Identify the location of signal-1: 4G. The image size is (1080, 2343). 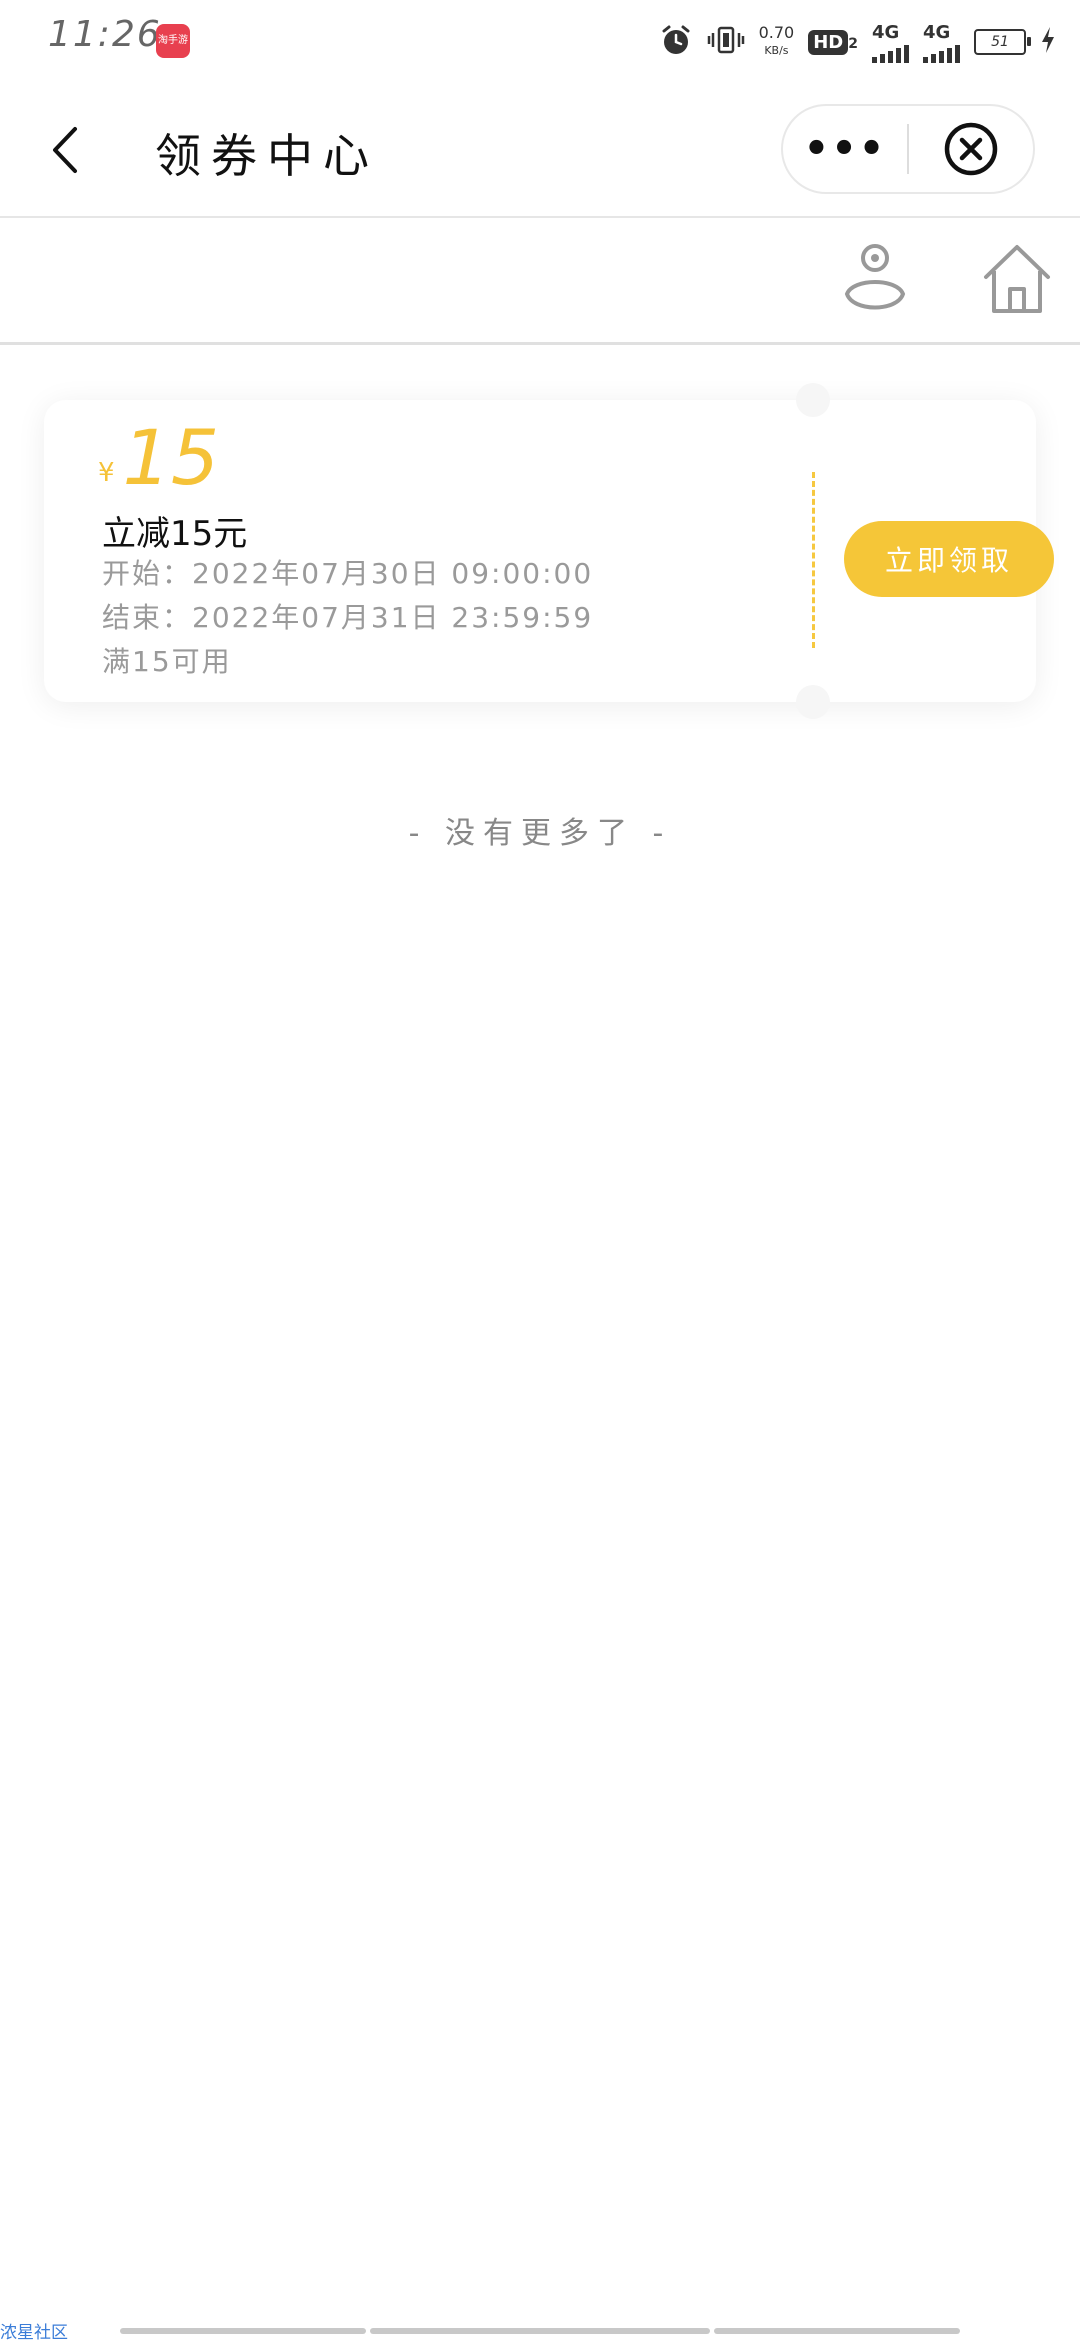
(890, 42).